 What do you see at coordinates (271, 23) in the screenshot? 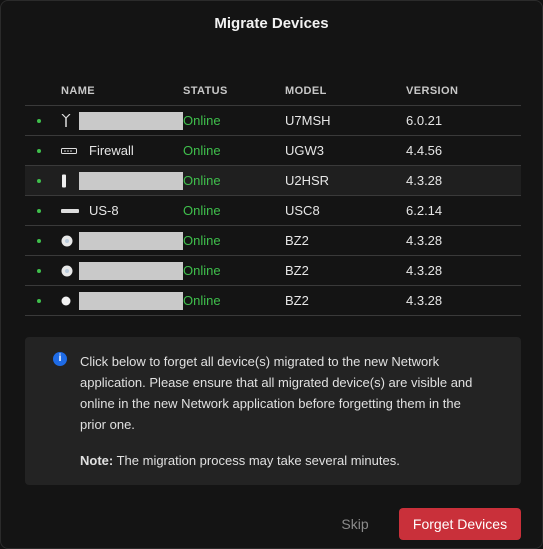
I see `dialog-title: Migrate Devices` at bounding box center [271, 23].